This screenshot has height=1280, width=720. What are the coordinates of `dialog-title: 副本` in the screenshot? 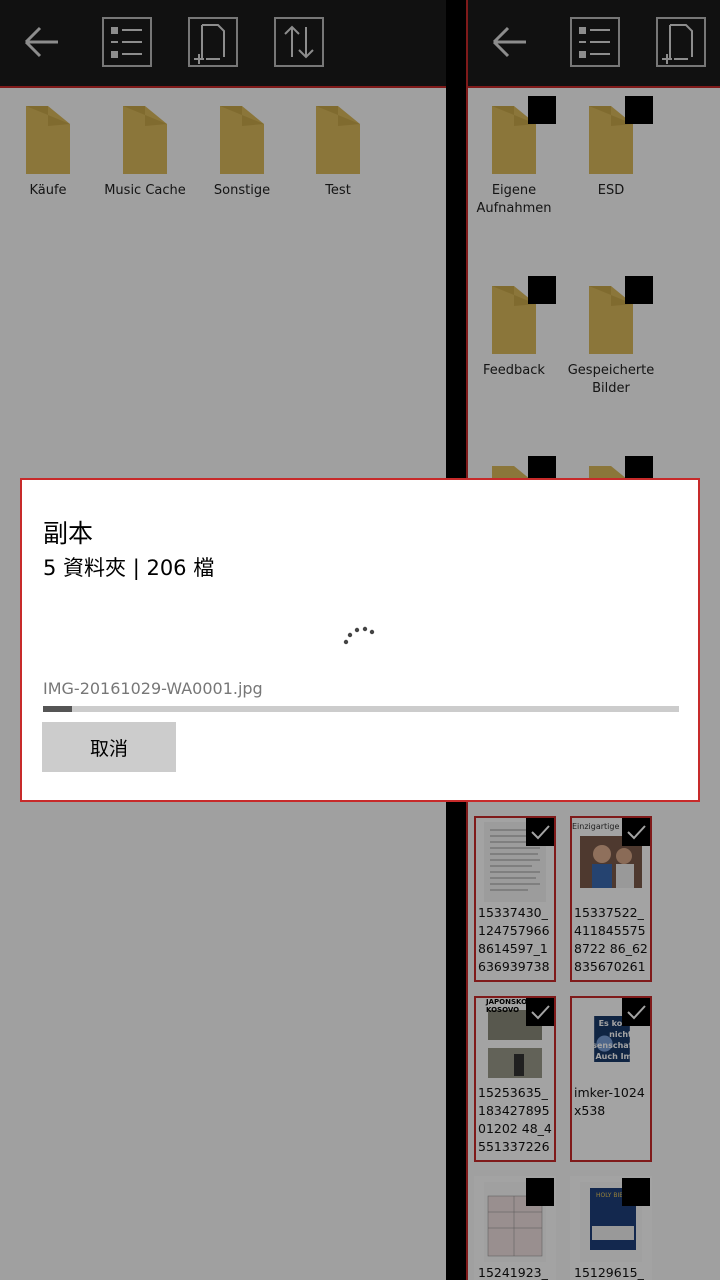 It's located at (68, 533).